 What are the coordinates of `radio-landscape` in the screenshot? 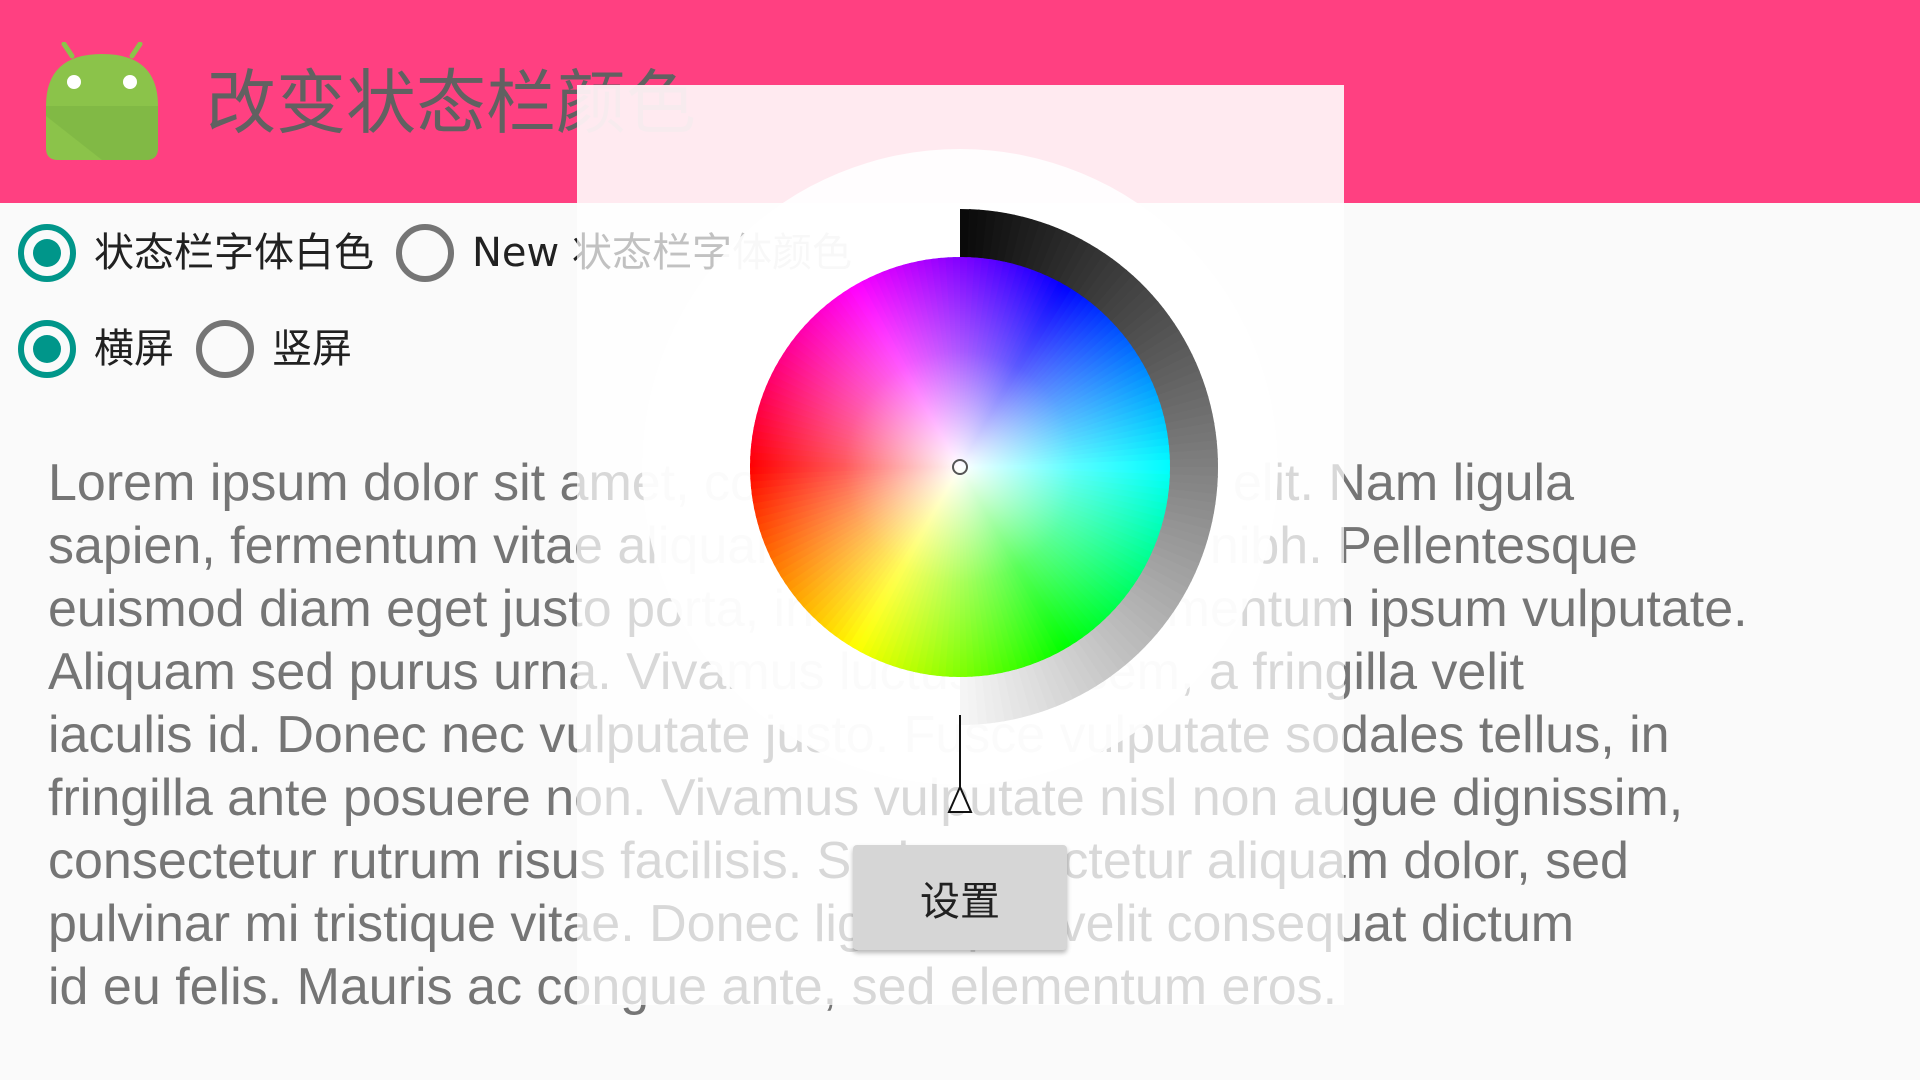 It's located at (47, 349).